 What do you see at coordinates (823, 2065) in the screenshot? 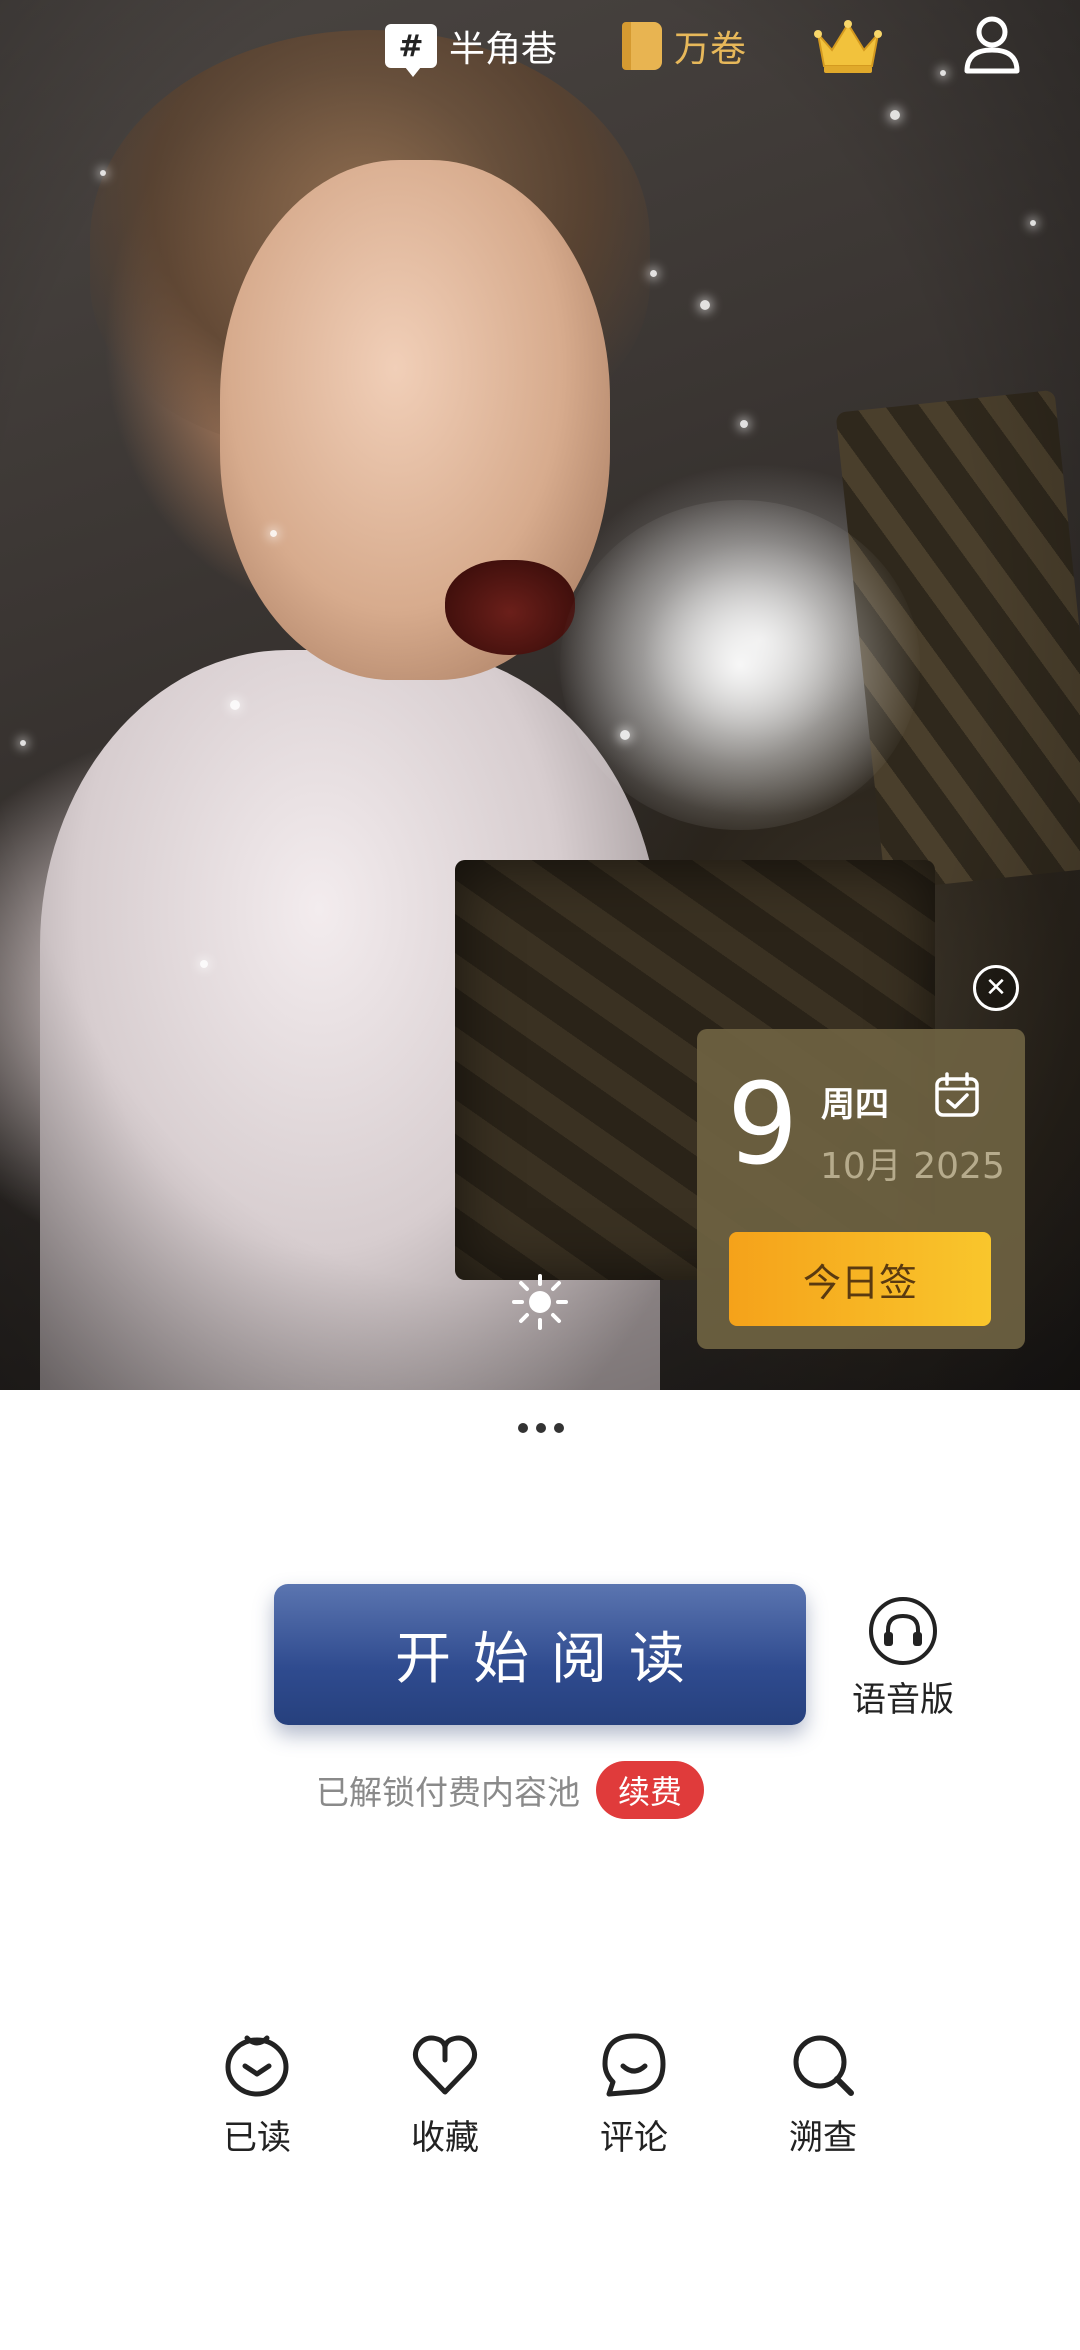
I see `search-icon` at bounding box center [823, 2065].